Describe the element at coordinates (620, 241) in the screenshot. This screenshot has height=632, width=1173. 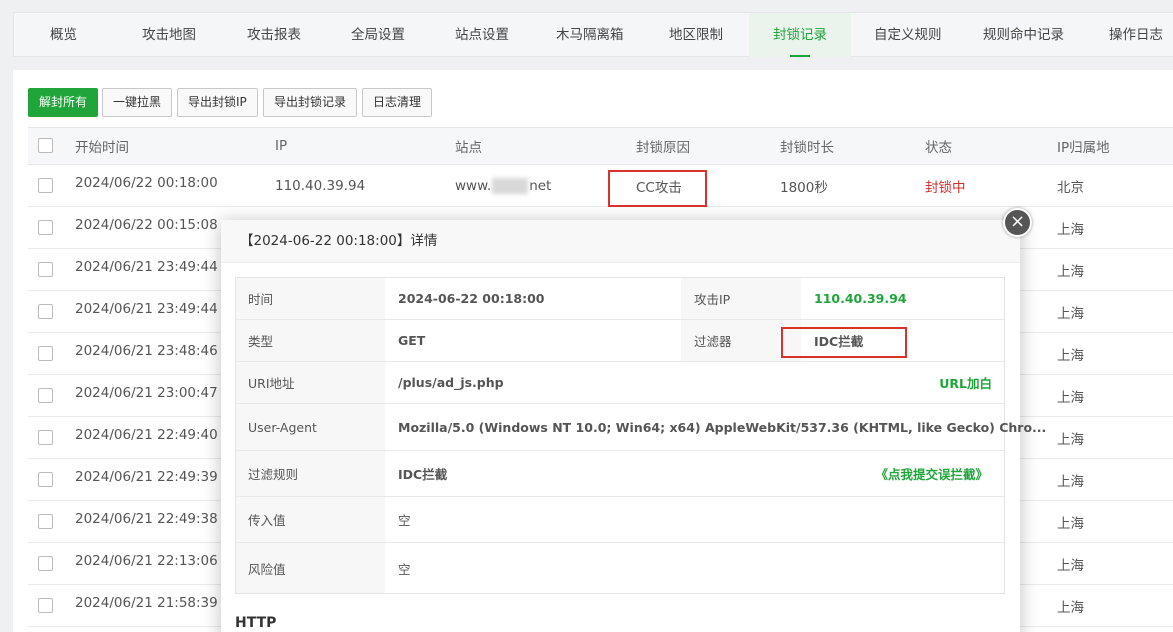
I see `modal-title: 【2024-06-22 00:18:00】详情` at that location.